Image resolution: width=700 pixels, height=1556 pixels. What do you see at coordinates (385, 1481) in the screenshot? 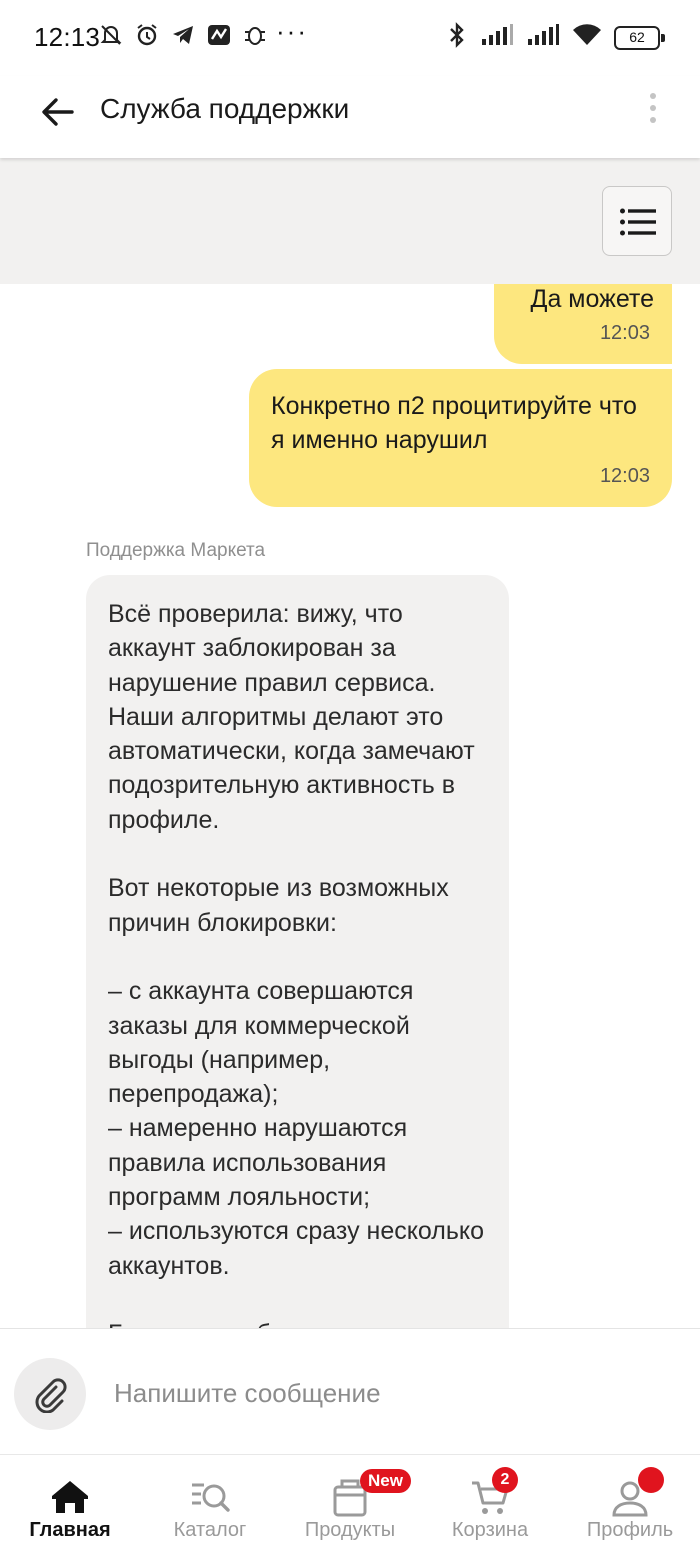
I see `new-badge: New` at bounding box center [385, 1481].